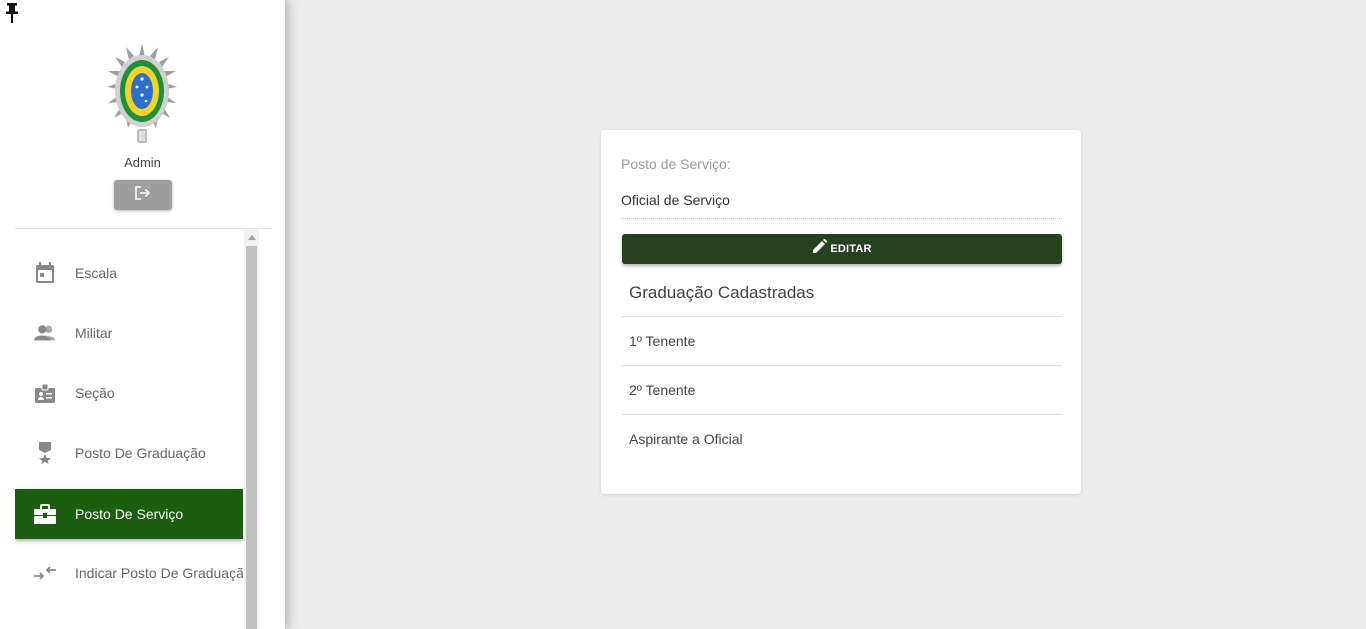 Image resolution: width=1366 pixels, height=629 pixels. Describe the element at coordinates (45, 514) in the screenshot. I see `briefcase-icon` at that location.